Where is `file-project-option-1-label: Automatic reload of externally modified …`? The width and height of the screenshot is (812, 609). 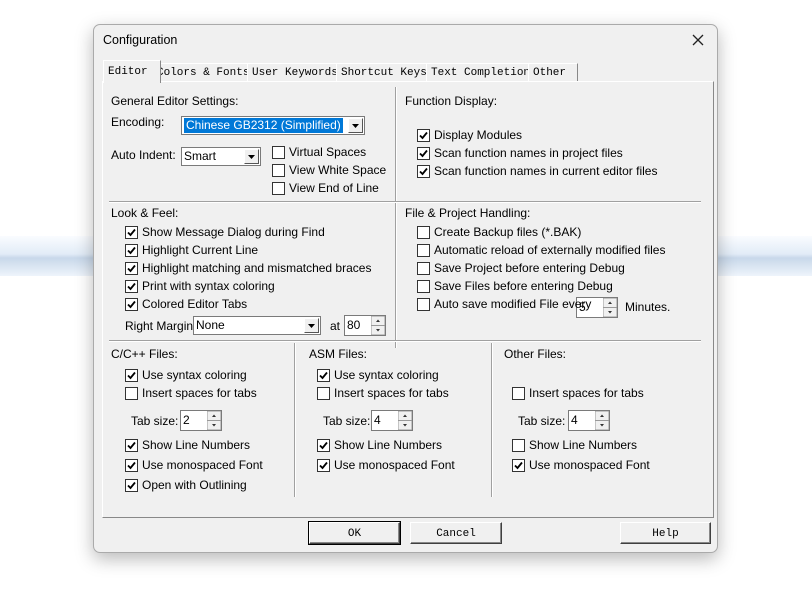
file-project-option-1-label: Automatic reload of externally modified … is located at coordinates (550, 250).